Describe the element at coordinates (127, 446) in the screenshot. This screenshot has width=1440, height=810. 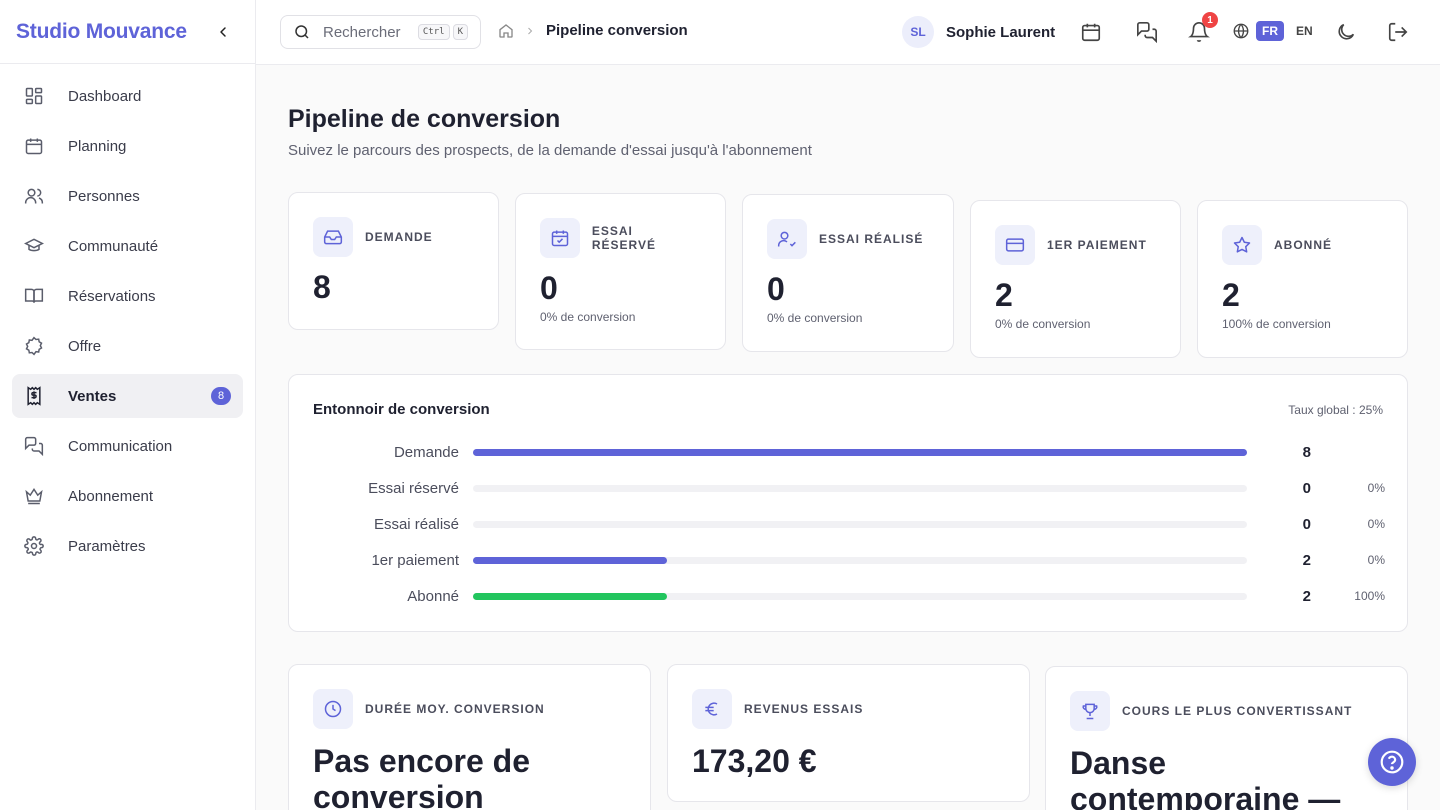
I see `sidebar-item-communication: Communication` at that location.